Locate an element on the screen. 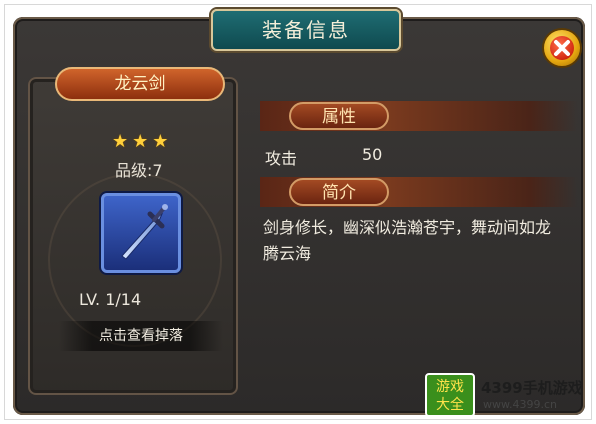 This screenshot has width=596, height=424. view-drop-button: 点击查看掉落 is located at coordinates (141, 336).